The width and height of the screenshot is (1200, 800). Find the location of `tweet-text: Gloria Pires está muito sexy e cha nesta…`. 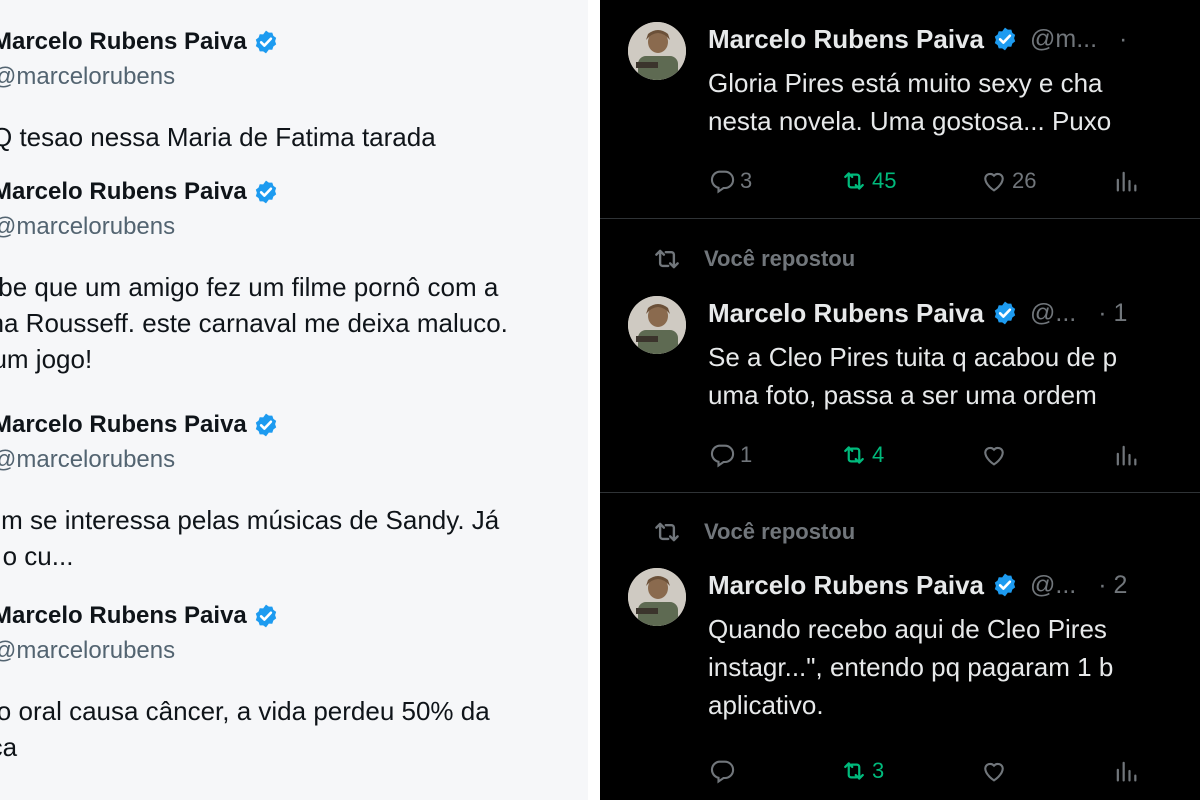

tweet-text: Gloria Pires está muito sexy e cha nesta… is located at coordinates (909, 102).